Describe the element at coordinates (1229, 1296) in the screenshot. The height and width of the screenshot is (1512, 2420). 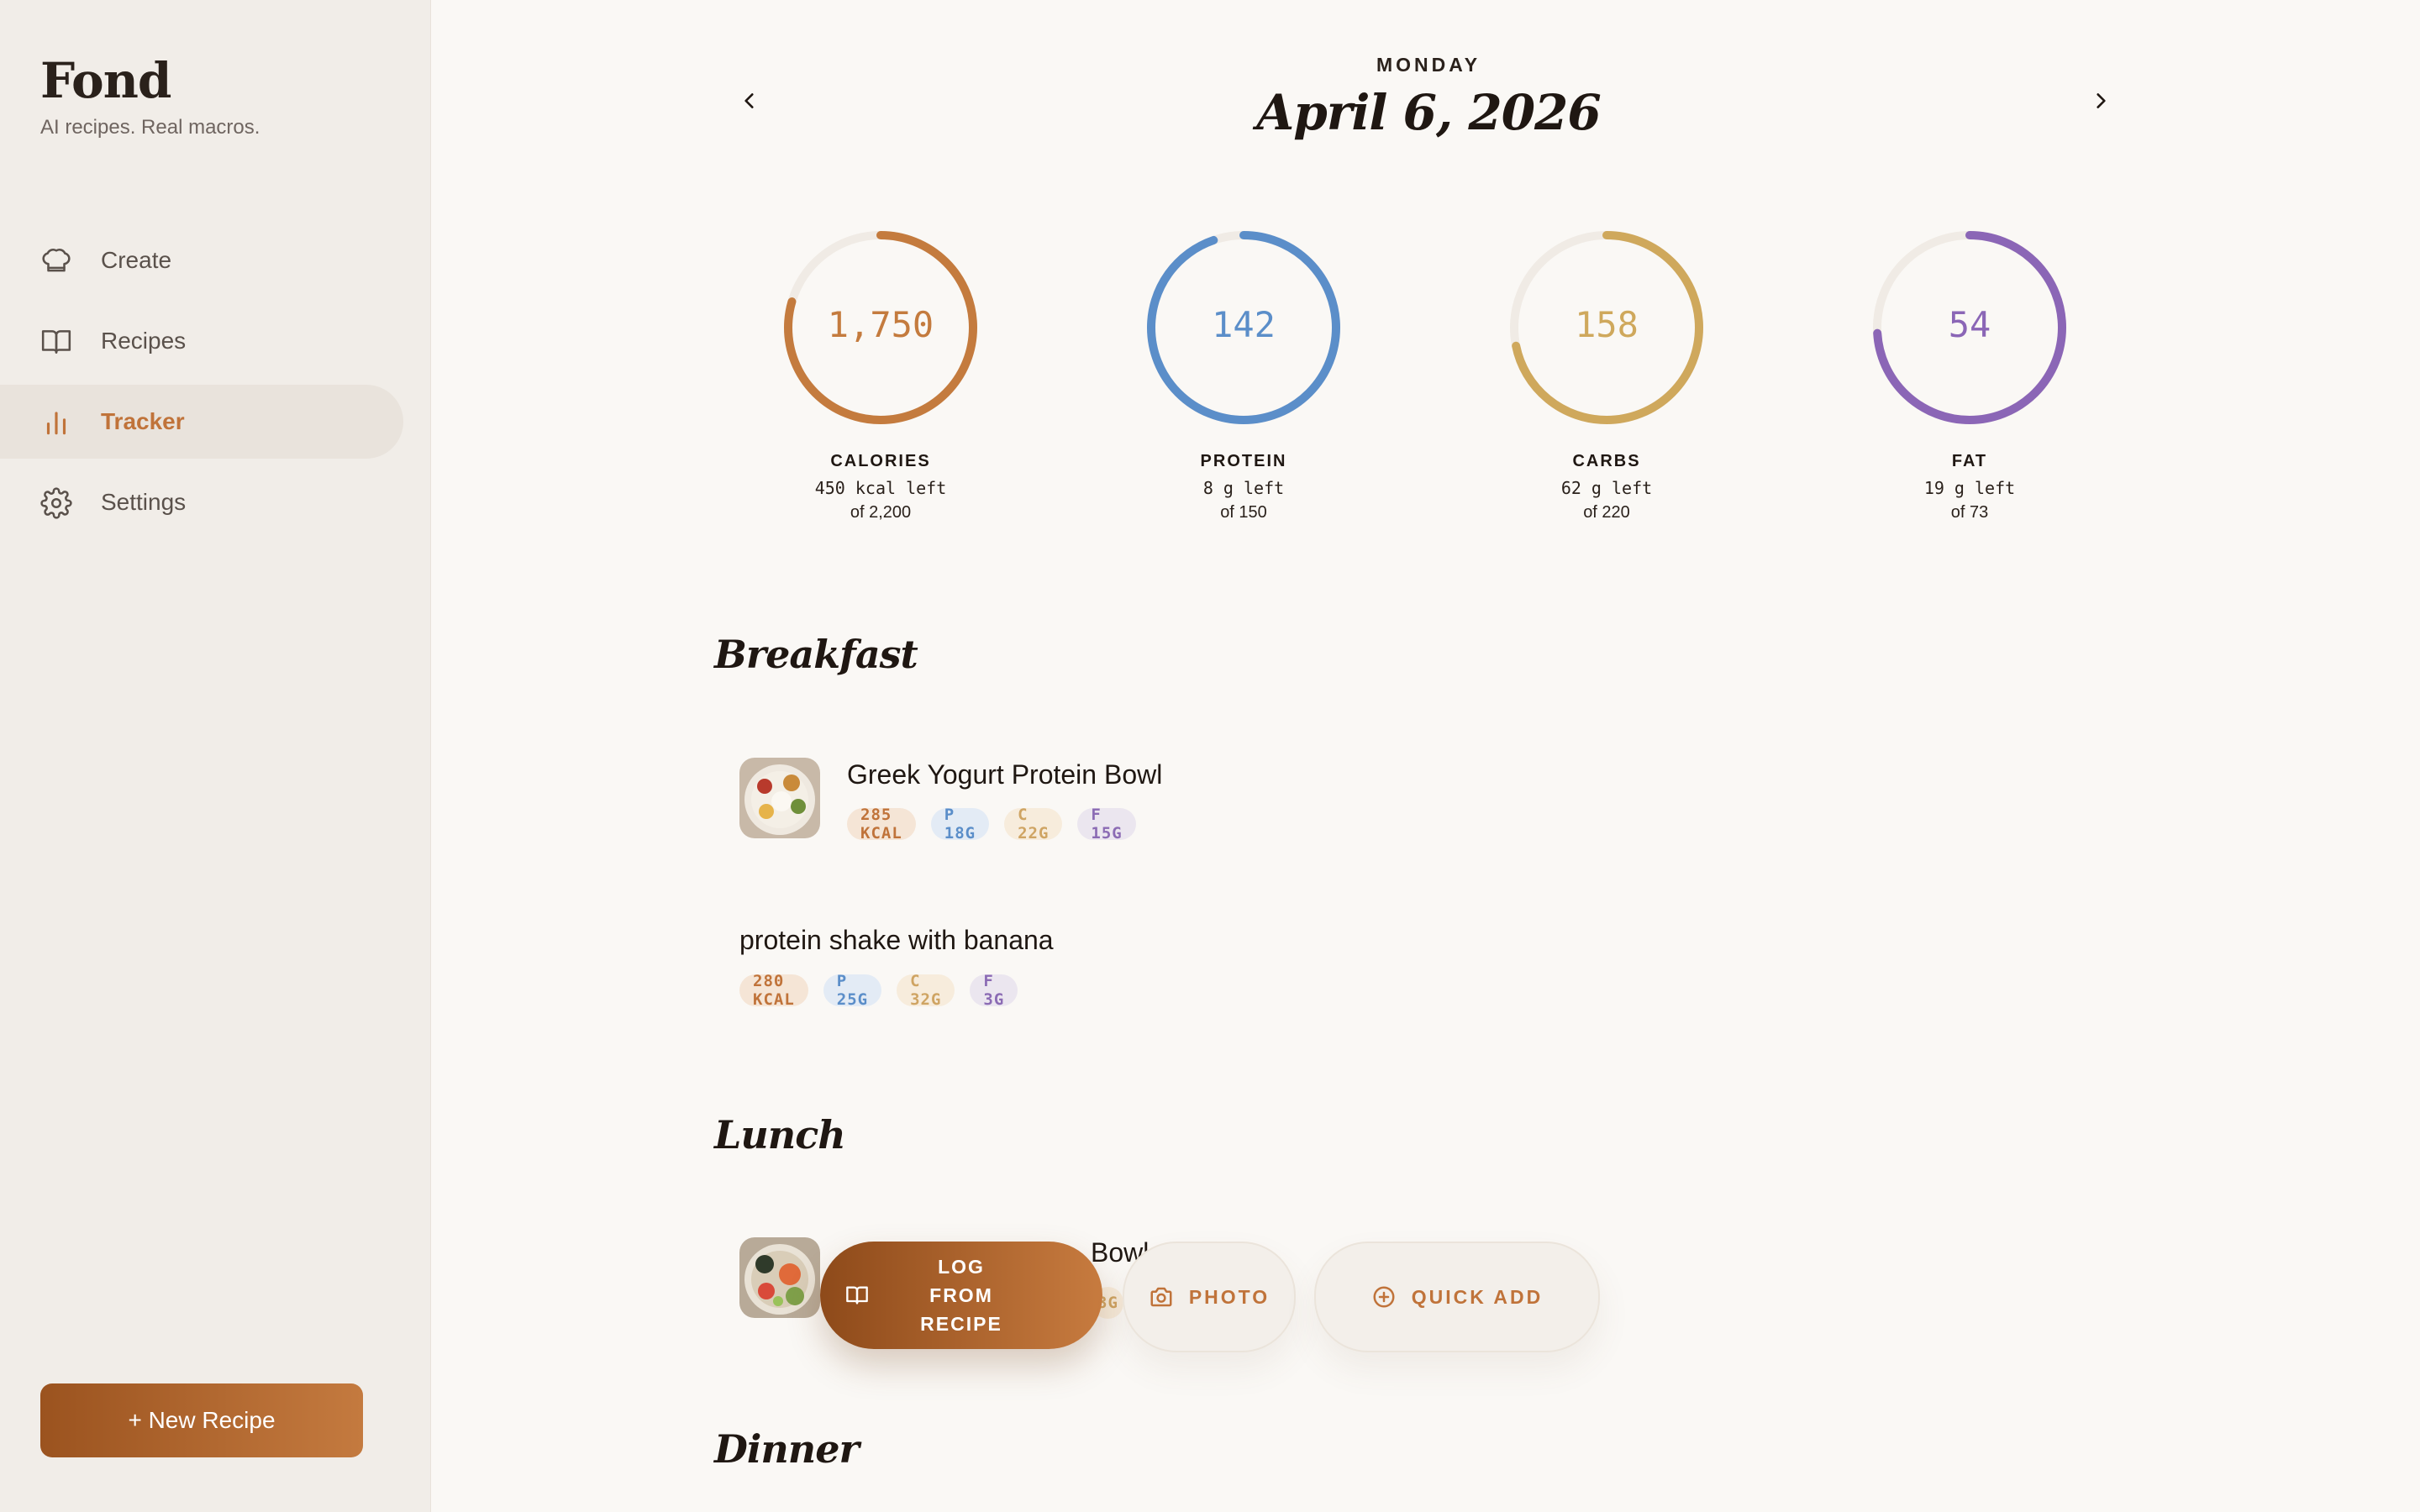
I see `photo-label: PHOTO` at that location.